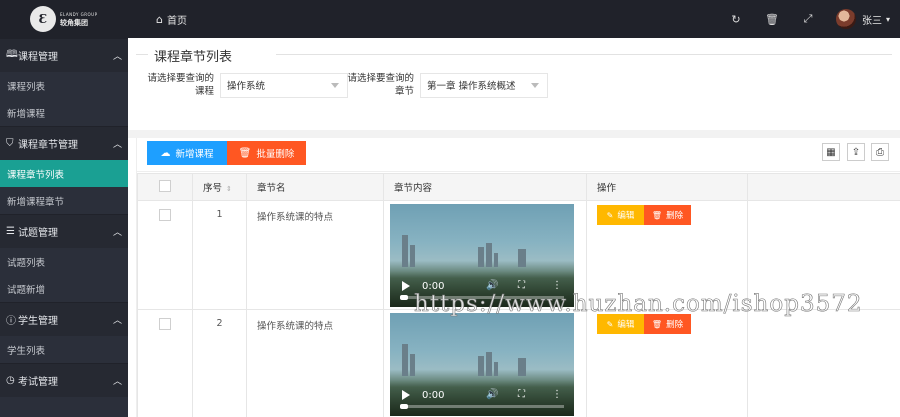  What do you see at coordinates (831, 152) in the screenshot?
I see `columns-filter-icon: ▦` at bounding box center [831, 152].